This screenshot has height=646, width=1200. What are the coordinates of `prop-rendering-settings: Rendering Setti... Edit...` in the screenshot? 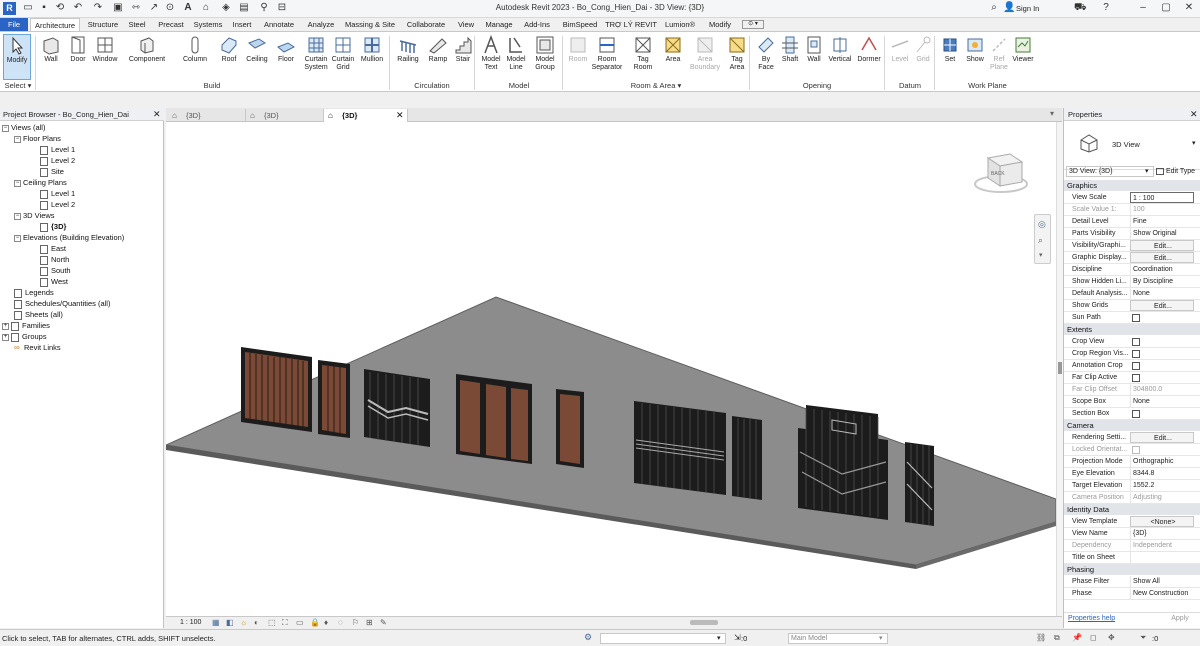 It's located at (1132, 438).